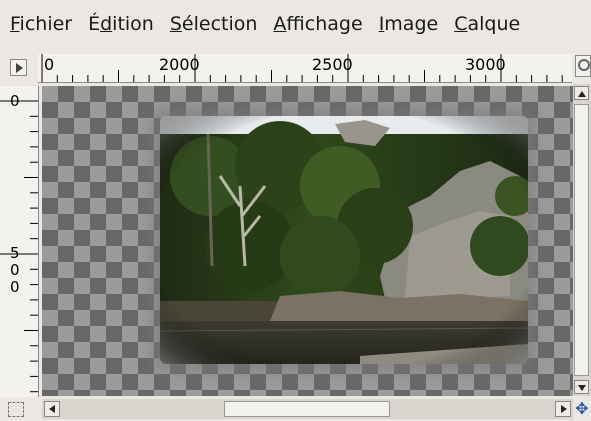  I want to click on quick-mask-icon, so click(16, 409).